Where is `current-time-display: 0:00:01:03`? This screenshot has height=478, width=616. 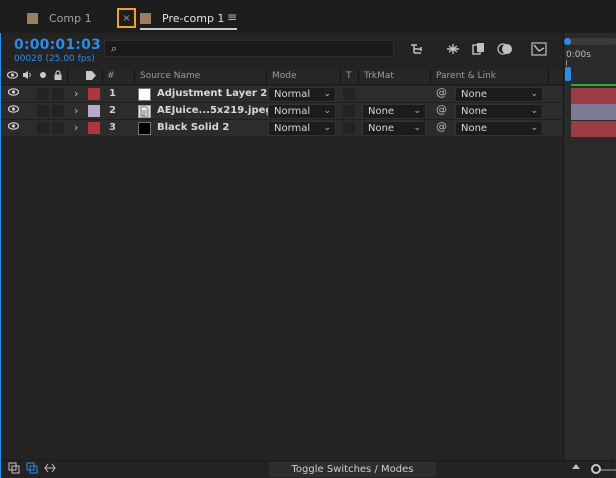
current-time-display: 0:00:01:03 is located at coordinates (57, 45).